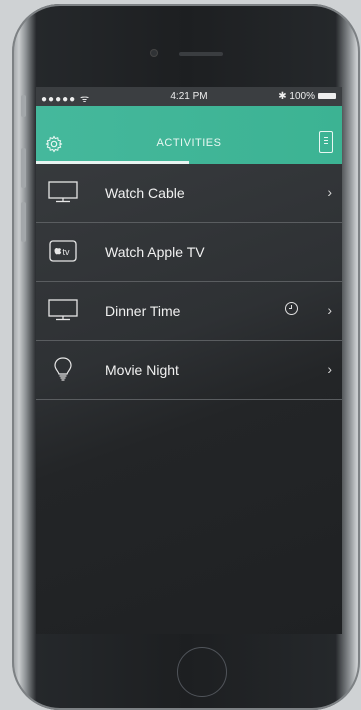 The width and height of the screenshot is (361, 710). I want to click on activity-label: Watch Cable, so click(145, 193).